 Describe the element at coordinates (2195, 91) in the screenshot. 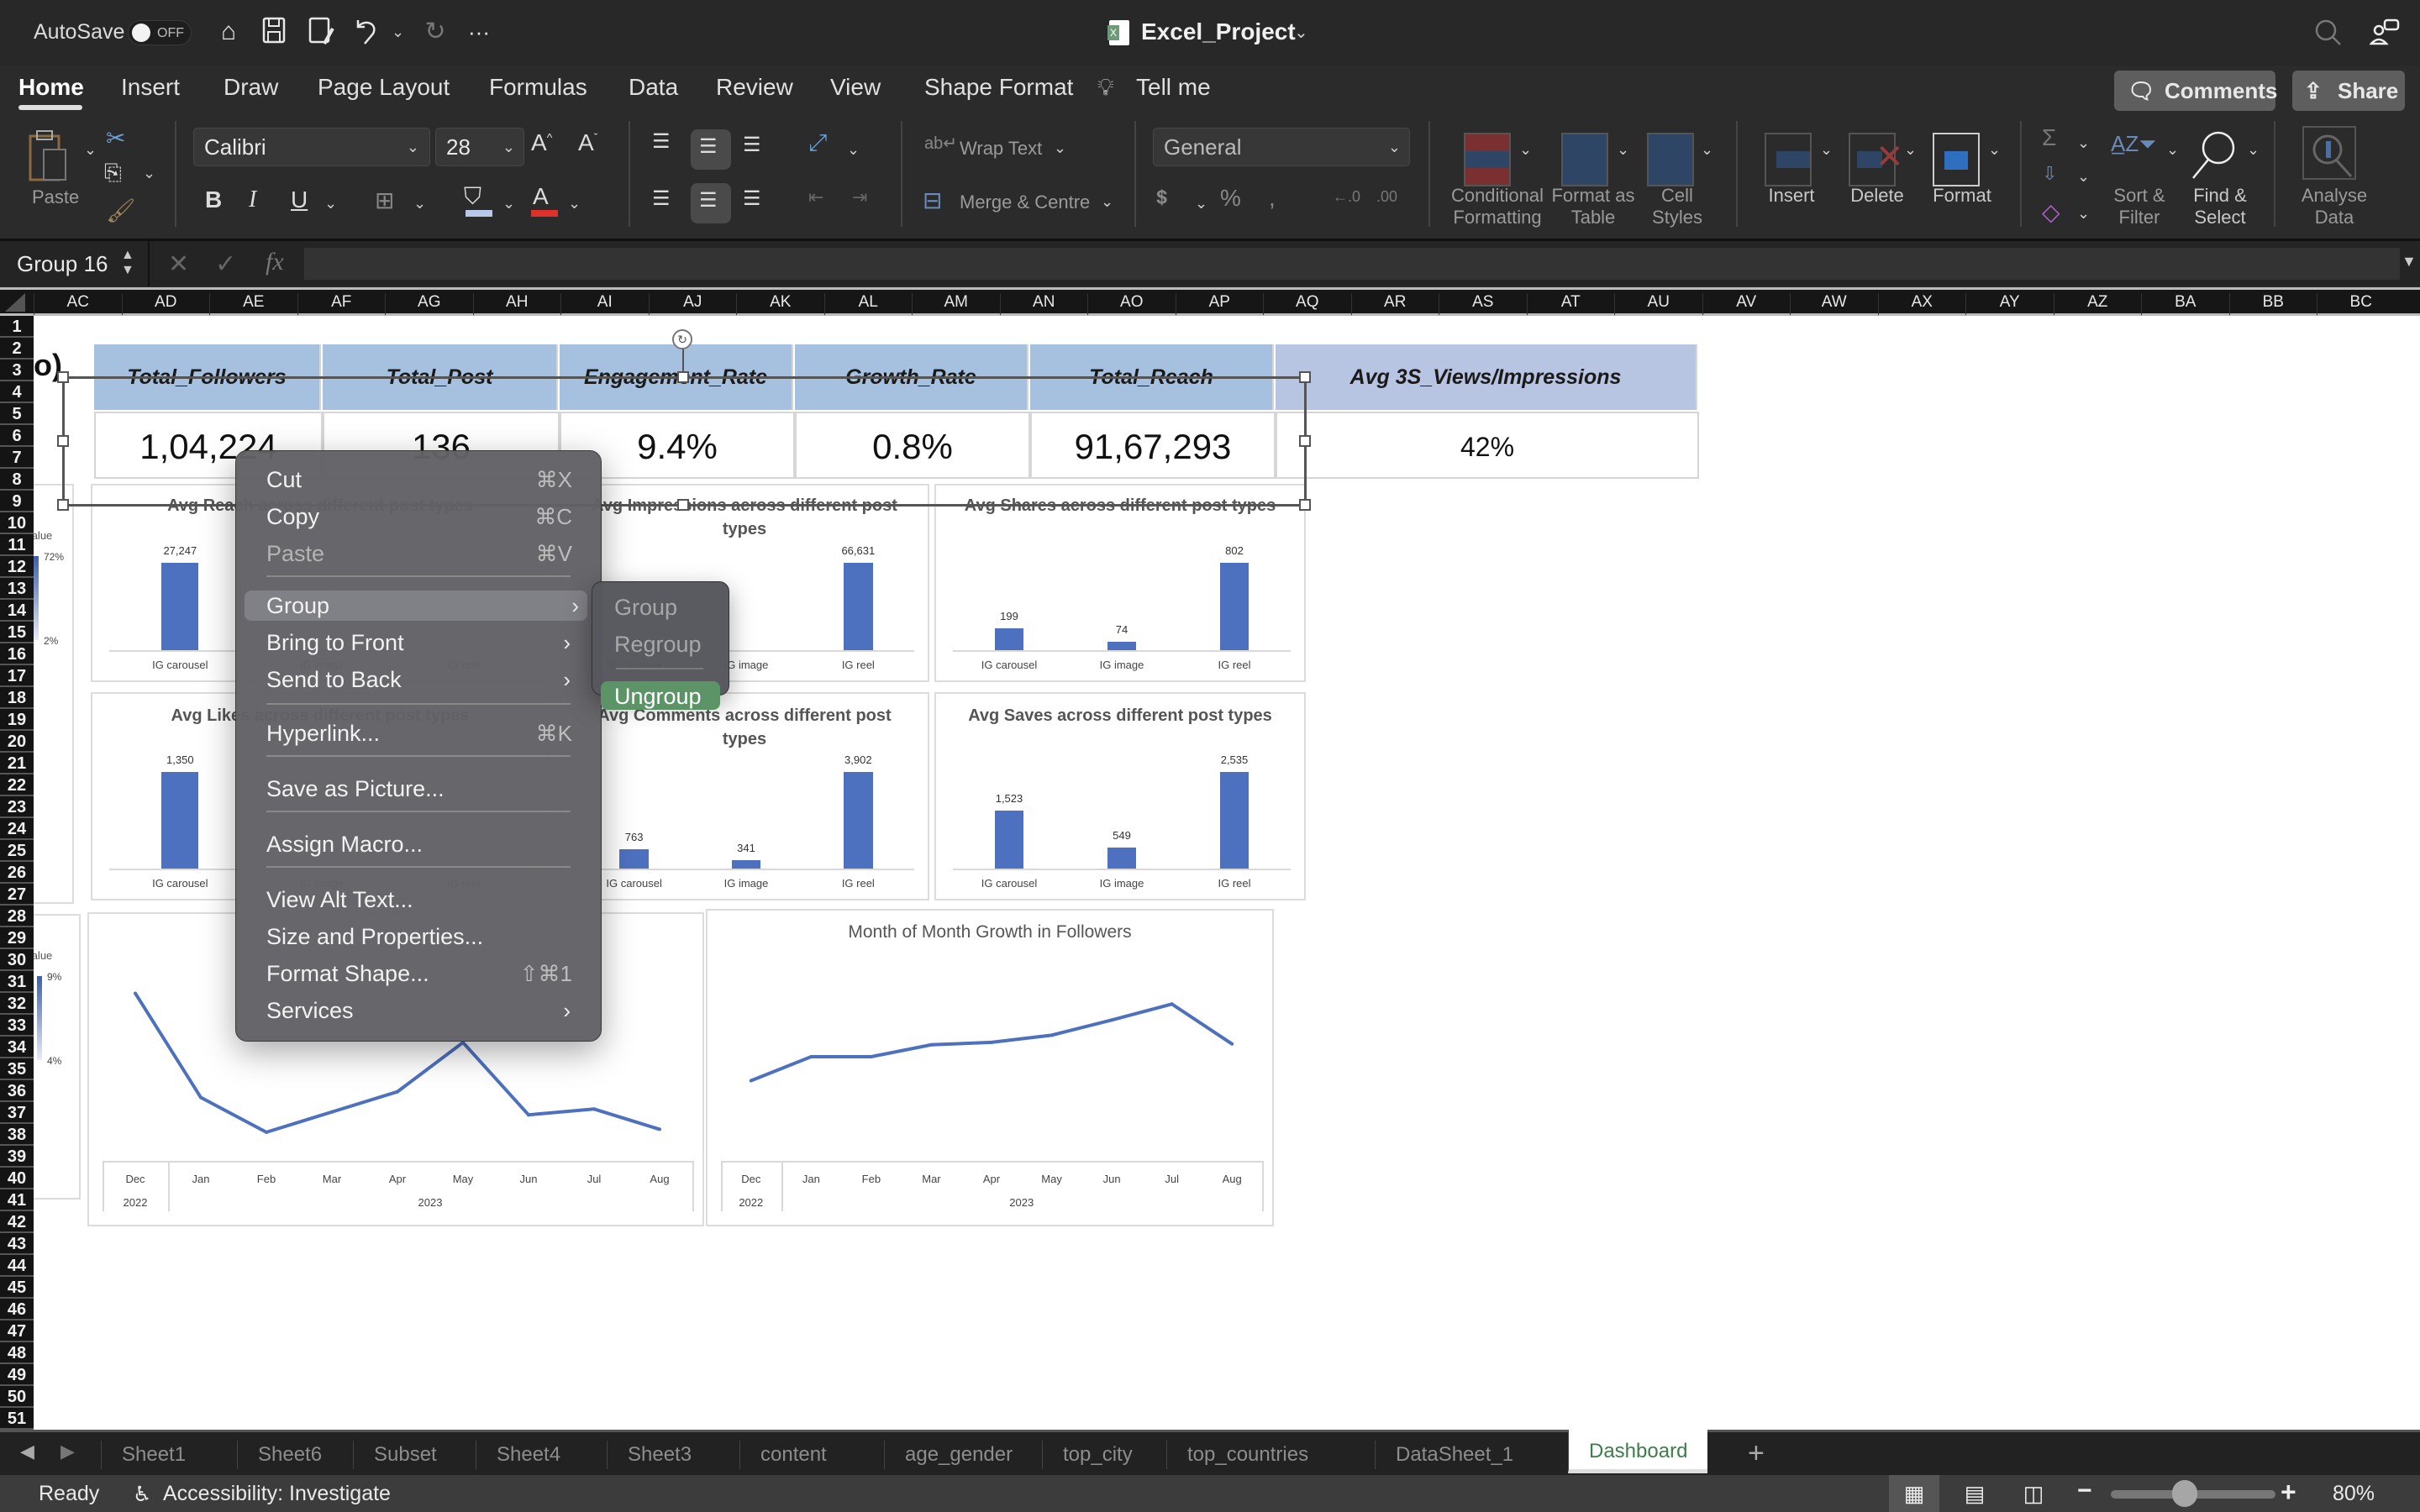

I see `comments-button: 🗨︎ Comments` at that location.